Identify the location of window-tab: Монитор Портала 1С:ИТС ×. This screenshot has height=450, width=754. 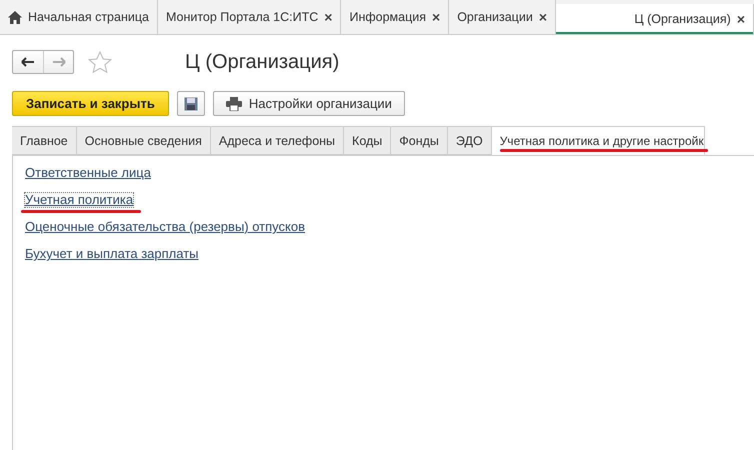
(250, 17).